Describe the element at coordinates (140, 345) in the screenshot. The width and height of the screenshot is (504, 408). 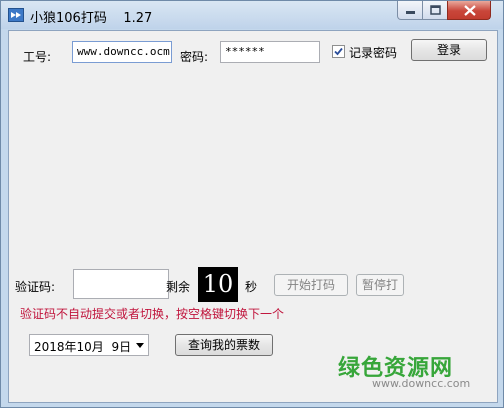
I see `chevron-down-icon` at that location.